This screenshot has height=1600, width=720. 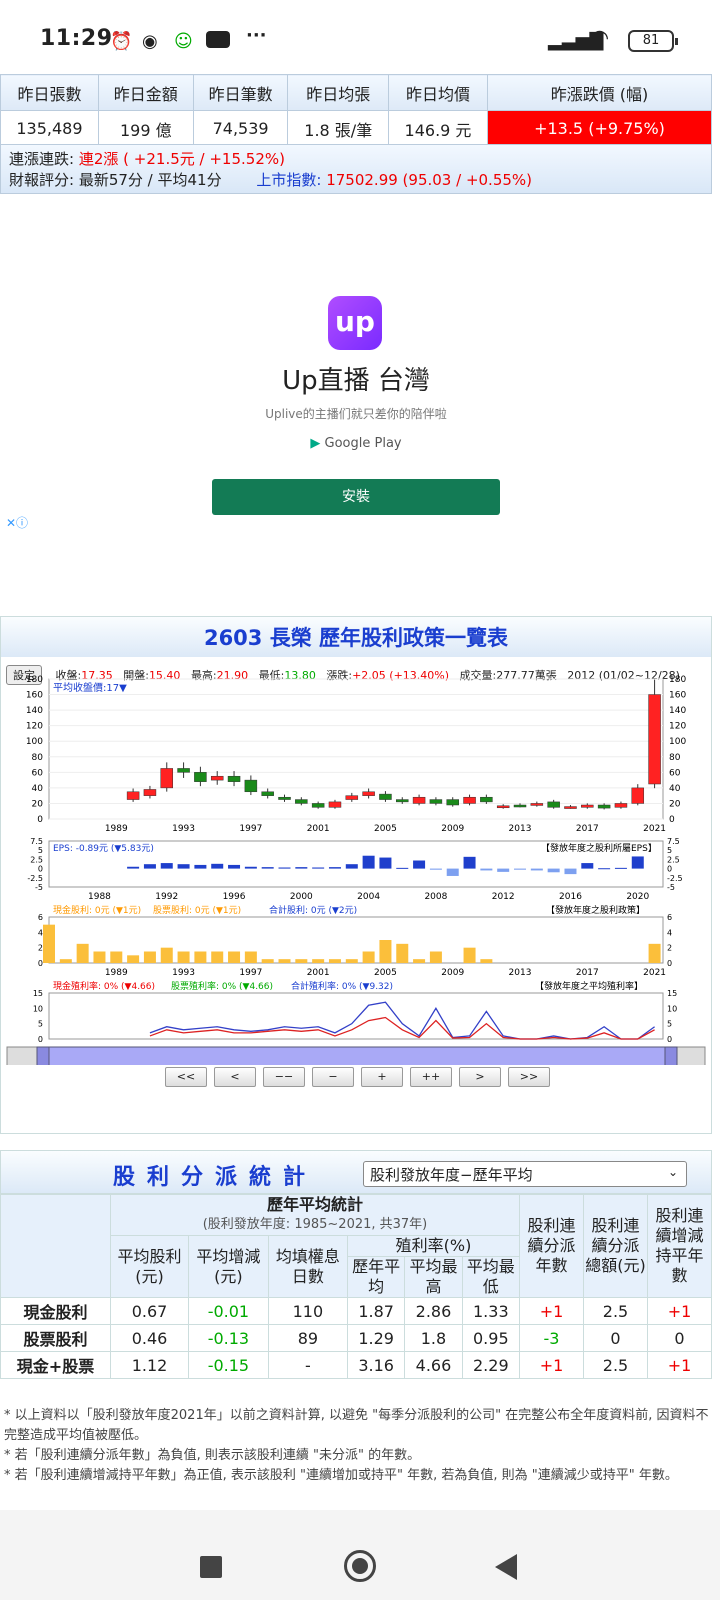 I want to click on zoom-in-more-button: ++, so click(x=431, y=1077).